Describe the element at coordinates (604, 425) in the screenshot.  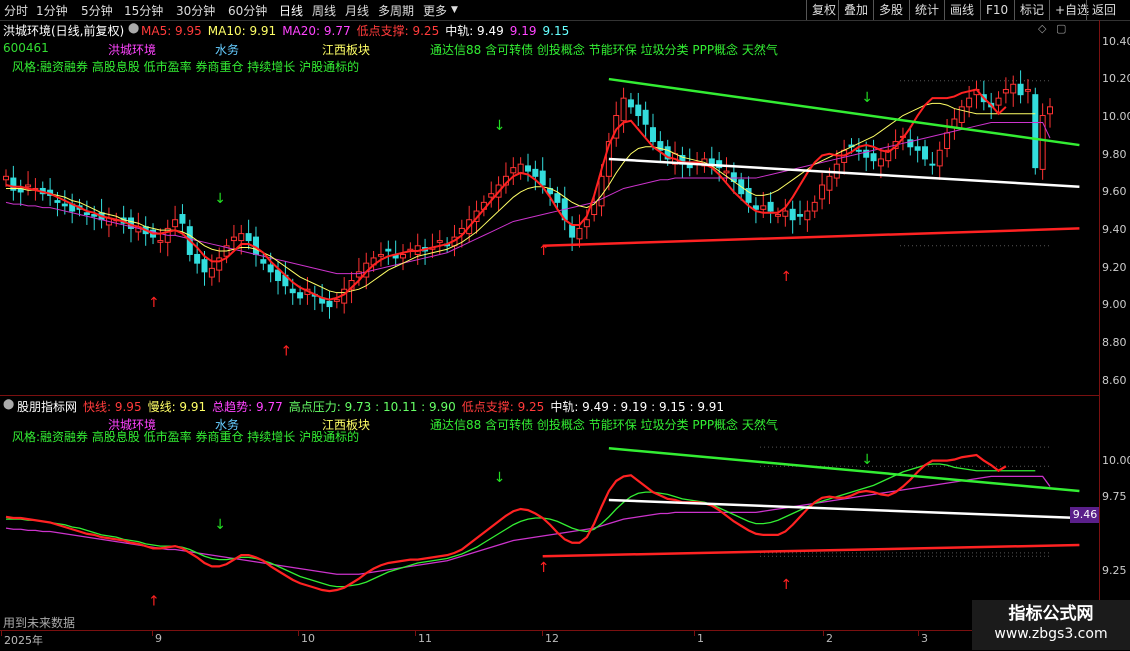
I see `sub-concept-tags: 通达信88 含可转债 创投概念 节能环保 垃圾分类 PPP概念 天然气` at that location.